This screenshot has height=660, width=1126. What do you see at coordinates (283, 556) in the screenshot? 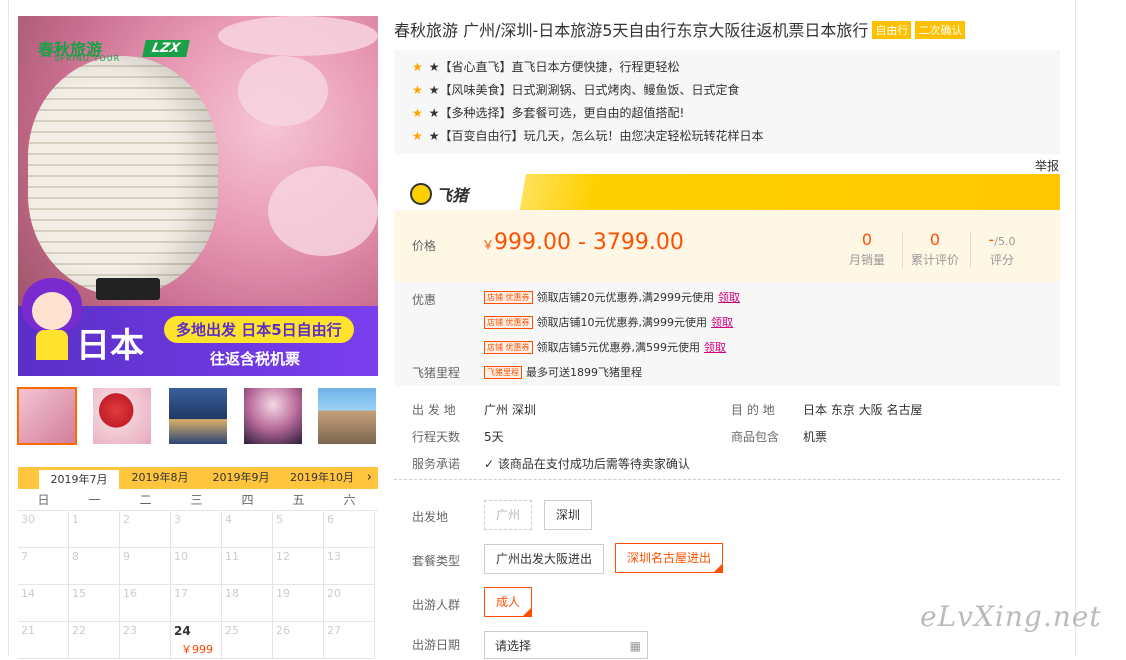
I see `calendar-day-number: 12` at bounding box center [283, 556].